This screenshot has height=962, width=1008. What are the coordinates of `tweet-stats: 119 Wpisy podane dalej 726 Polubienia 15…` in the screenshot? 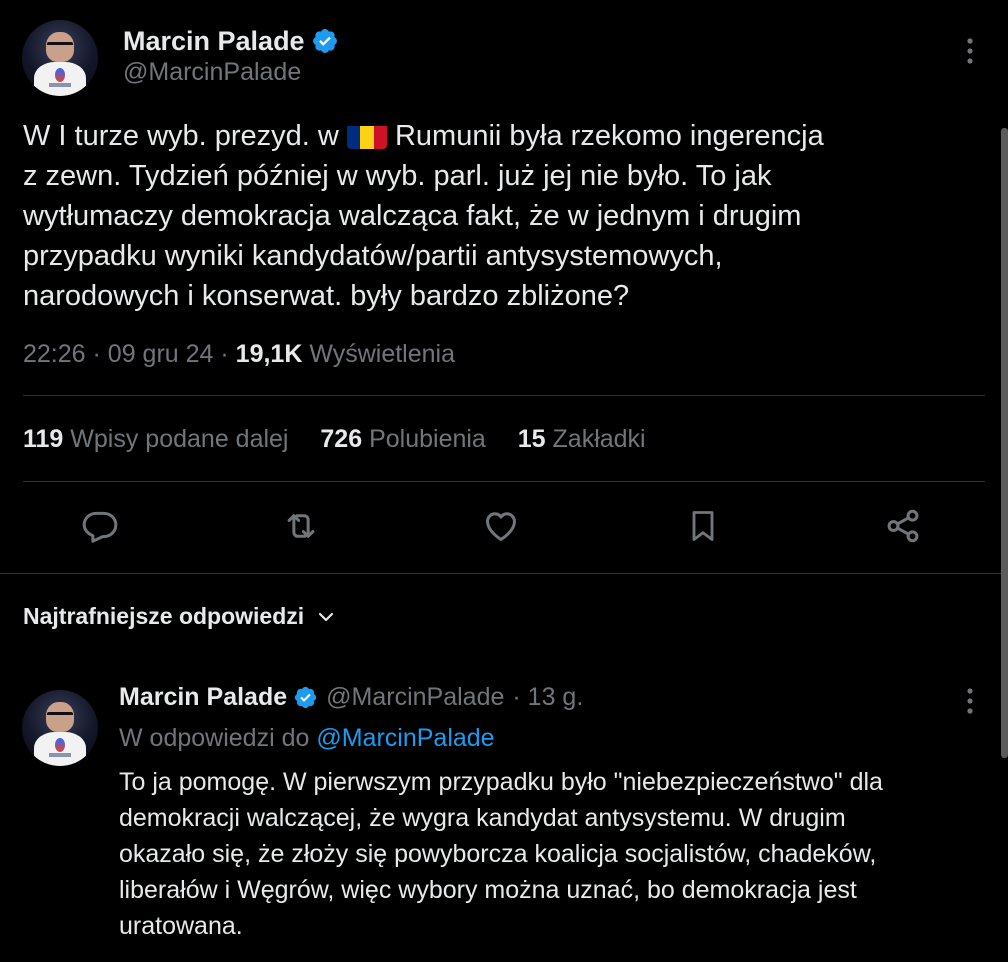 It's located at (334, 439).